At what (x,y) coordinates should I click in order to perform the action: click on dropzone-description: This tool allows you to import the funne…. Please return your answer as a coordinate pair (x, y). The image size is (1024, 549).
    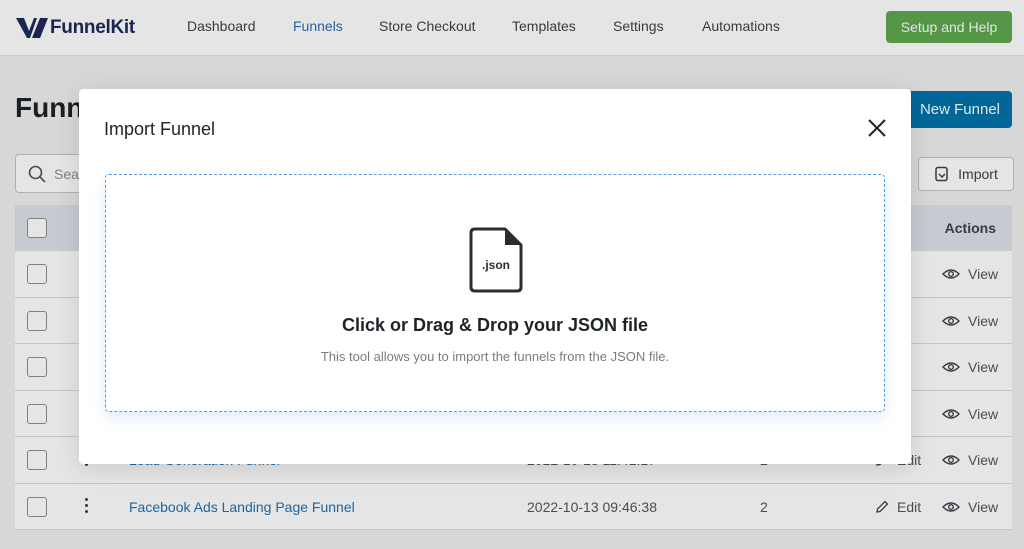
    Looking at the image, I should click on (495, 356).